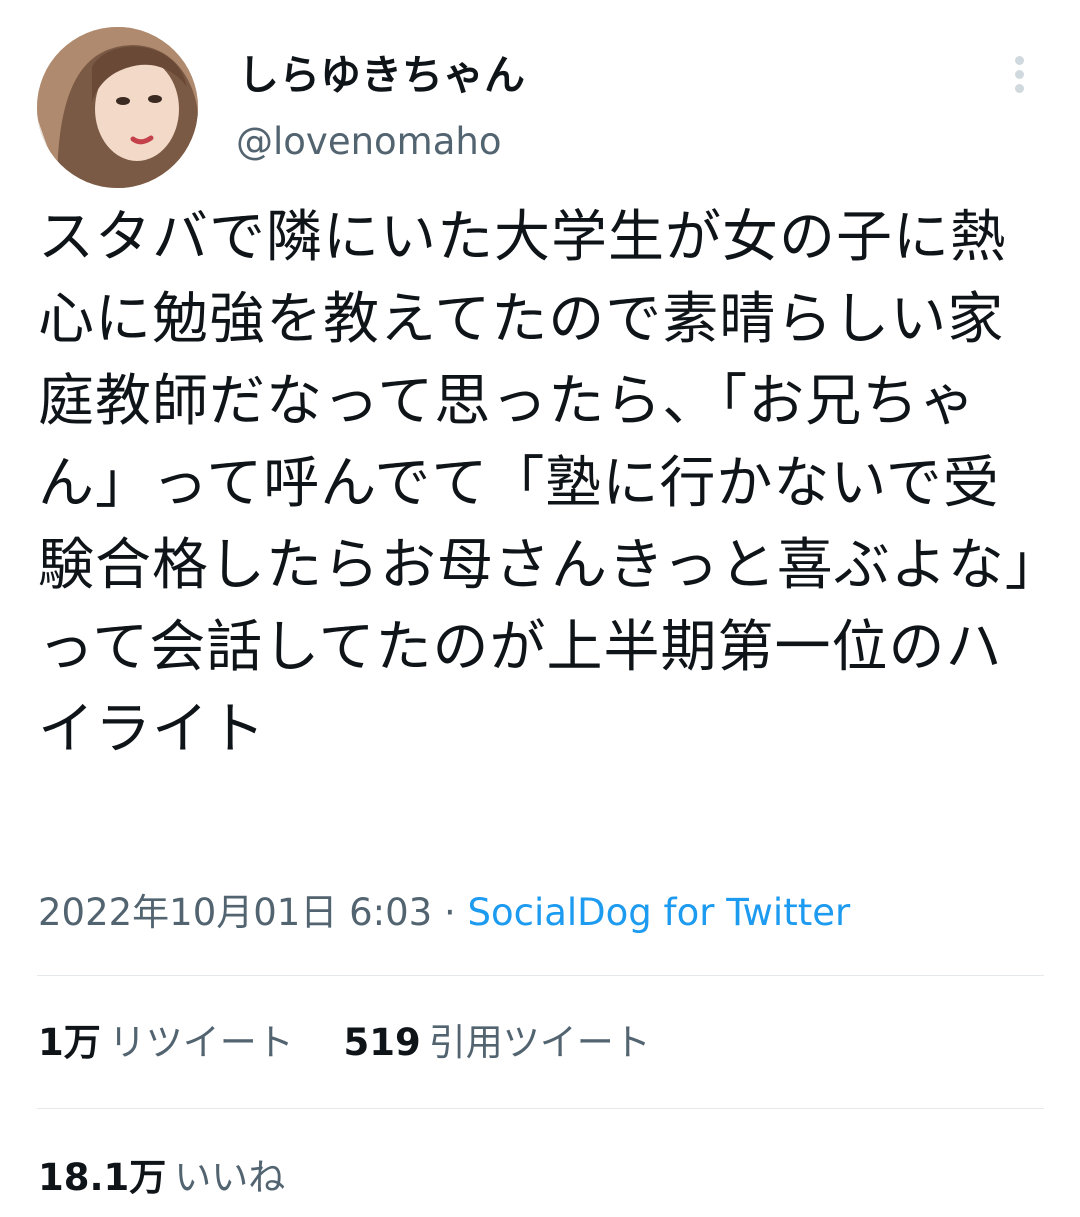 Image resolution: width=1080 pixels, height=1217 pixels. I want to click on tweet-meta: 2022年10月01日 6:03 · SocialDog for Twitter, so click(444, 913).